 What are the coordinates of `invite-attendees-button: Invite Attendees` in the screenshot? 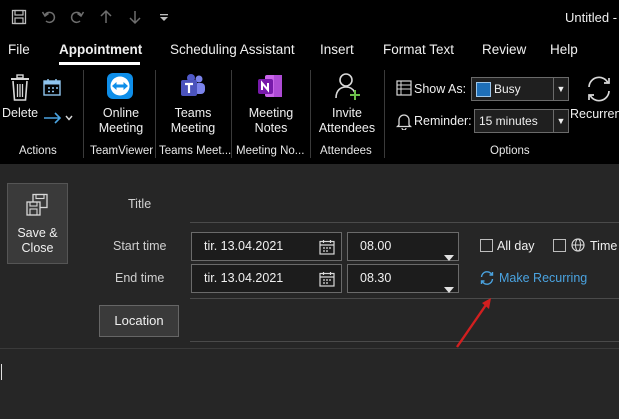 It's located at (347, 121).